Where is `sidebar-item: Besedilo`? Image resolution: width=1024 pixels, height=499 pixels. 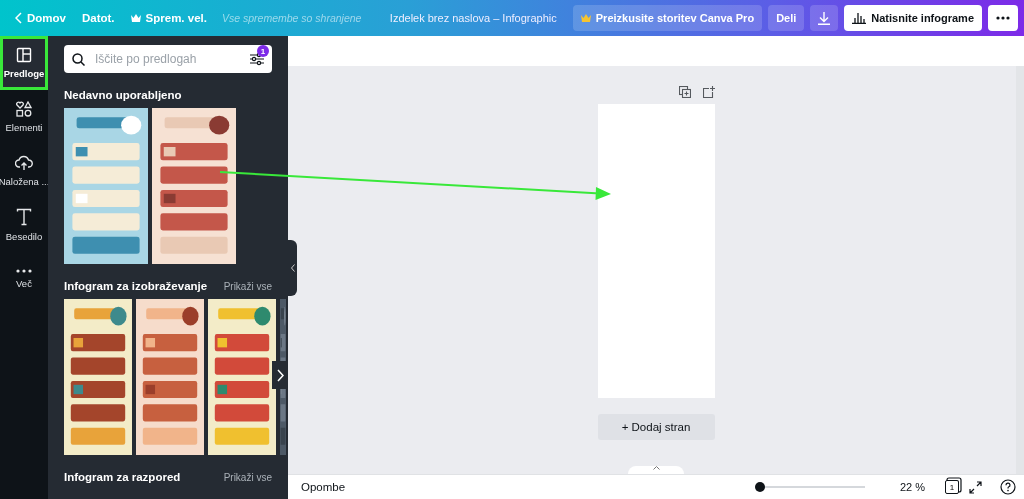
sidebar-item: Besedilo is located at coordinates (24, 225).